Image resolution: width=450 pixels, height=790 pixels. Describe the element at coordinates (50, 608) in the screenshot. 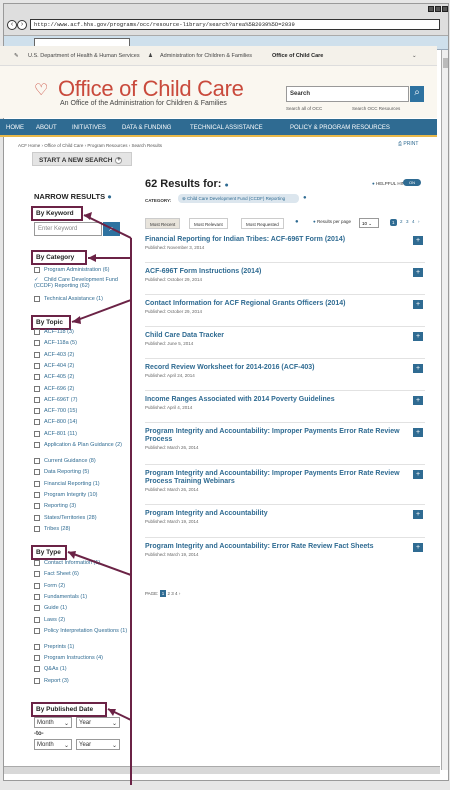

I see `type-checkbox: Guide (1)` at that location.